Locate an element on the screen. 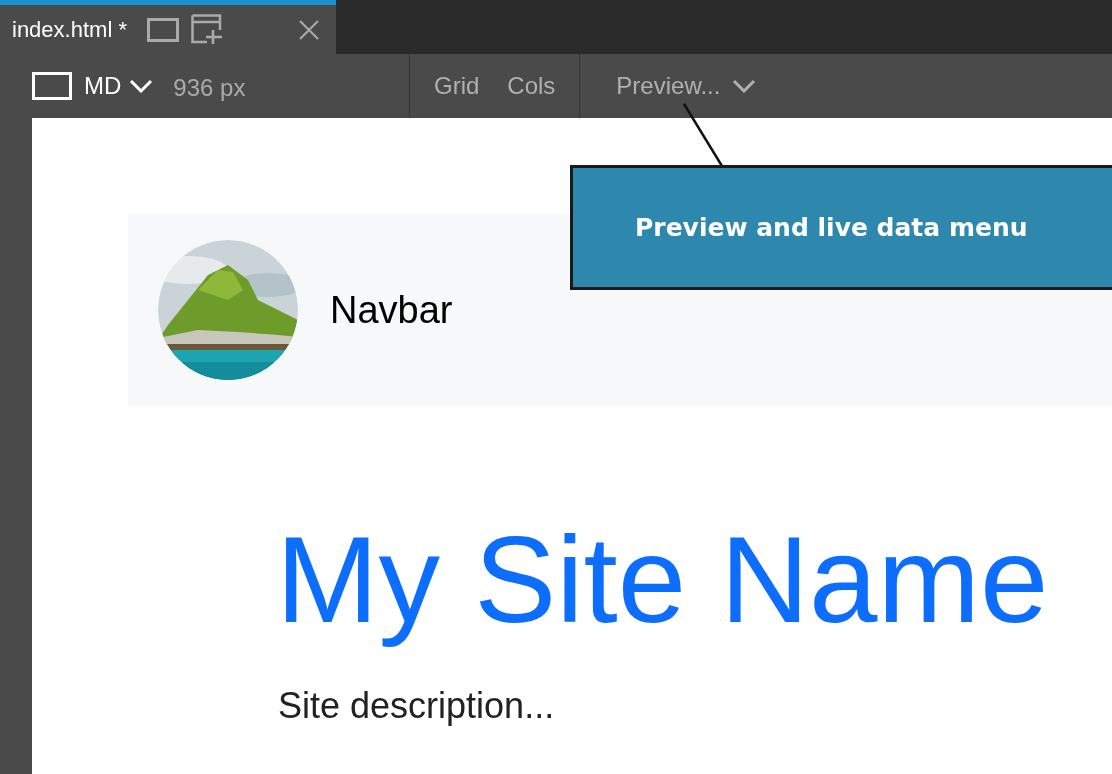 This screenshot has height=774, width=1112. close-icon is located at coordinates (309, 29).